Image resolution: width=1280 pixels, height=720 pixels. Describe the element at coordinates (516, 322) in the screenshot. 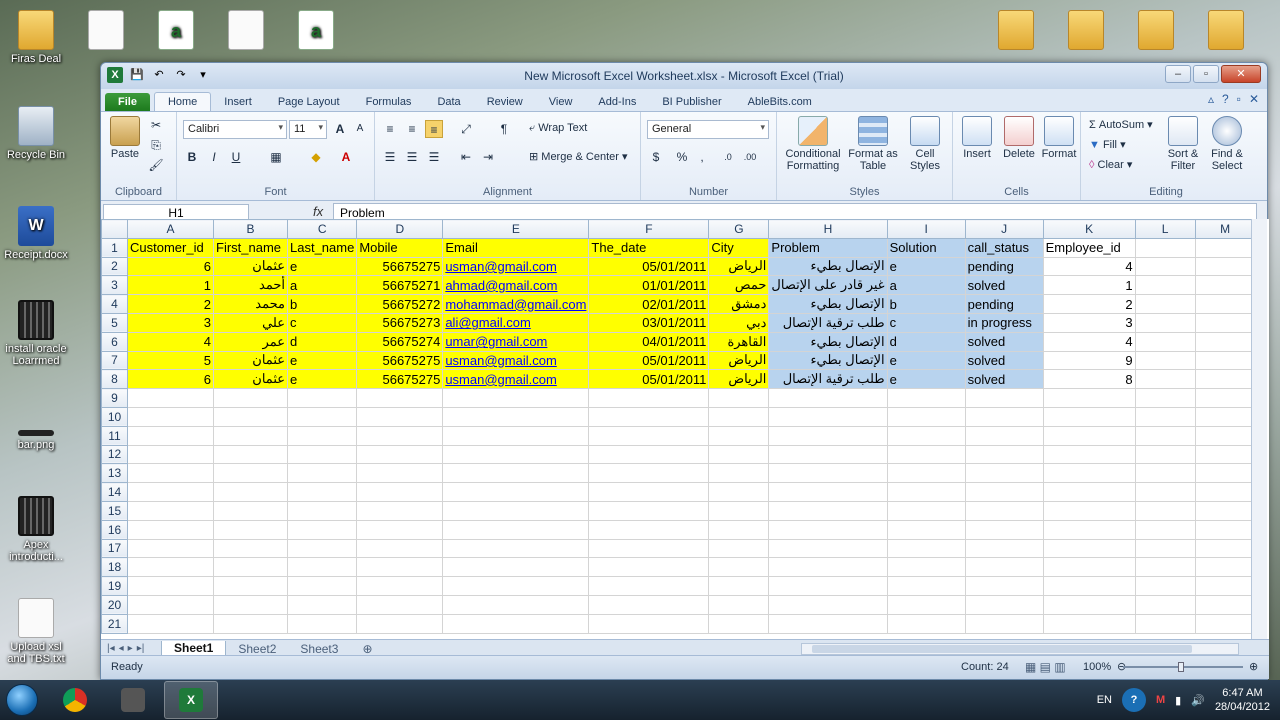

I see `cell: ali@gmail.com` at that location.